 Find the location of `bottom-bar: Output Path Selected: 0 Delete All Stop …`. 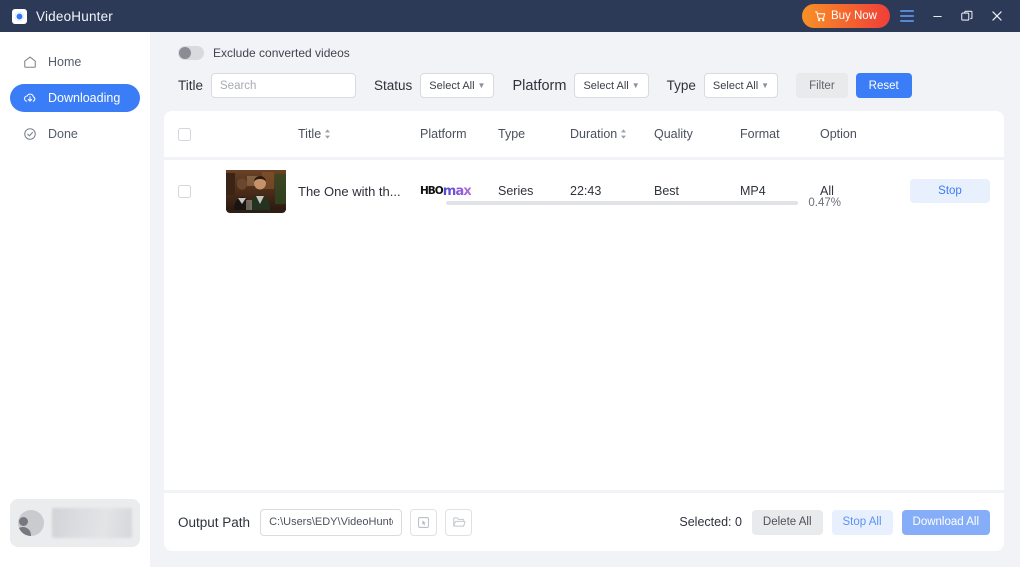

bottom-bar: Output Path Selected: 0 Delete All Stop … is located at coordinates (584, 522).